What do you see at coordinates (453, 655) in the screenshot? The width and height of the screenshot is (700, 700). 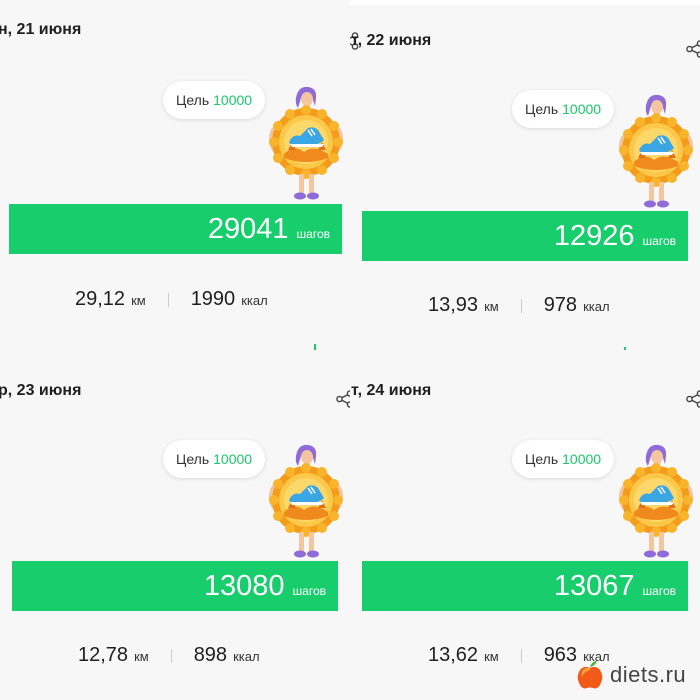 I see `distance-value: 13,62` at bounding box center [453, 655].